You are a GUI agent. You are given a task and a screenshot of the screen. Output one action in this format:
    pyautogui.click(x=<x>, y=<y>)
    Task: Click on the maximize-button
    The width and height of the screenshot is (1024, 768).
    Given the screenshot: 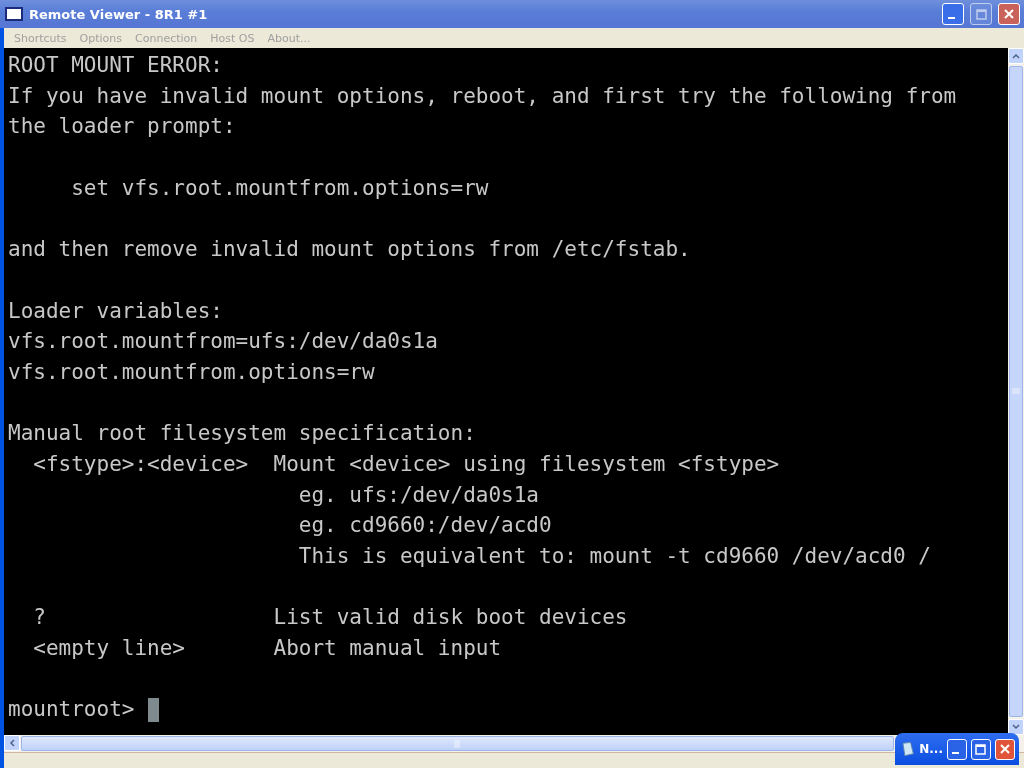 What is the action you would take?
    pyautogui.click(x=981, y=749)
    